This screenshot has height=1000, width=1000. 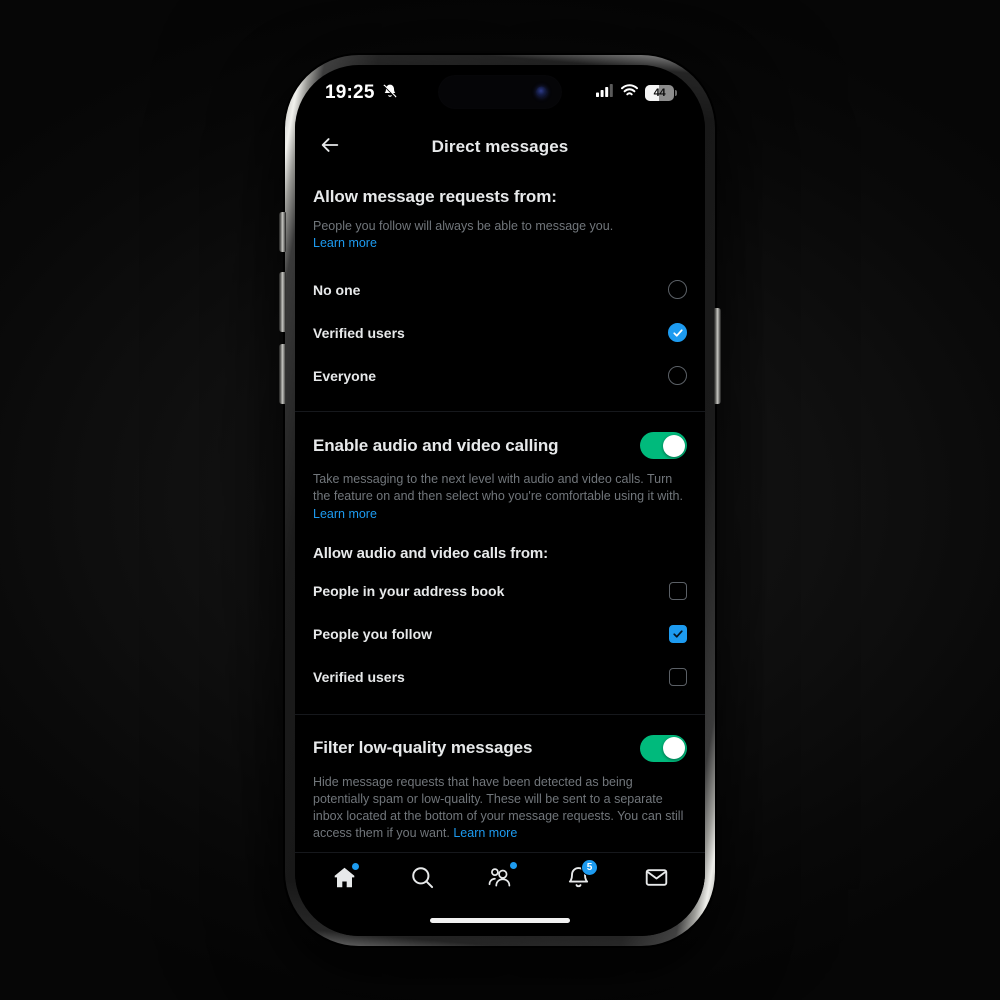 I want to click on nav-item-communities, so click(x=500, y=880).